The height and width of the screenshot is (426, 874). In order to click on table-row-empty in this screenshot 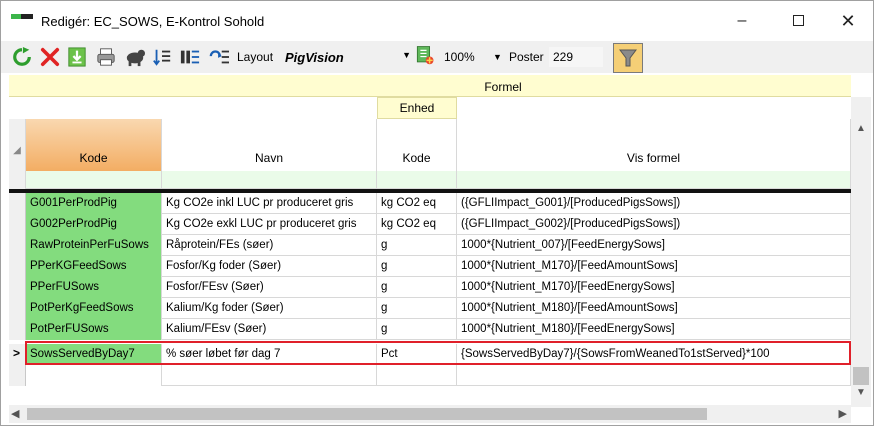, I will do `click(430, 375)`.